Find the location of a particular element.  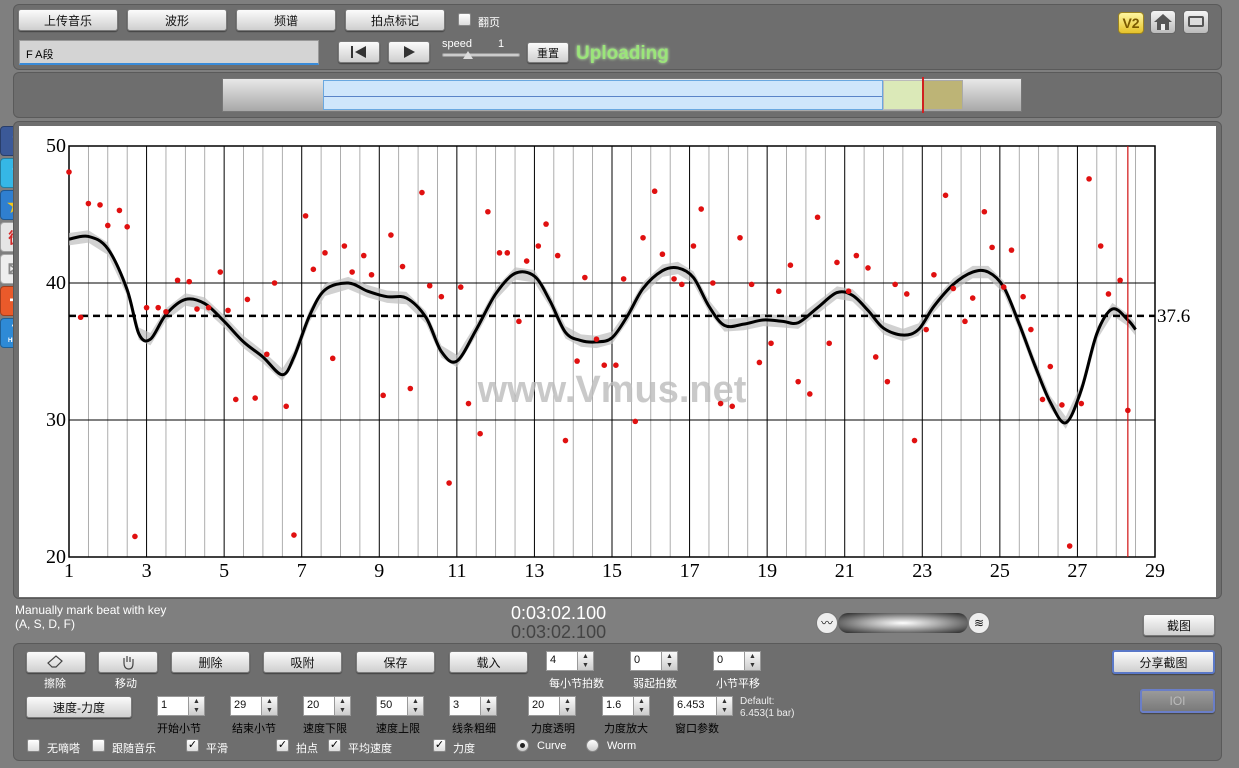

ioi-button: IOI is located at coordinates (1177, 701).